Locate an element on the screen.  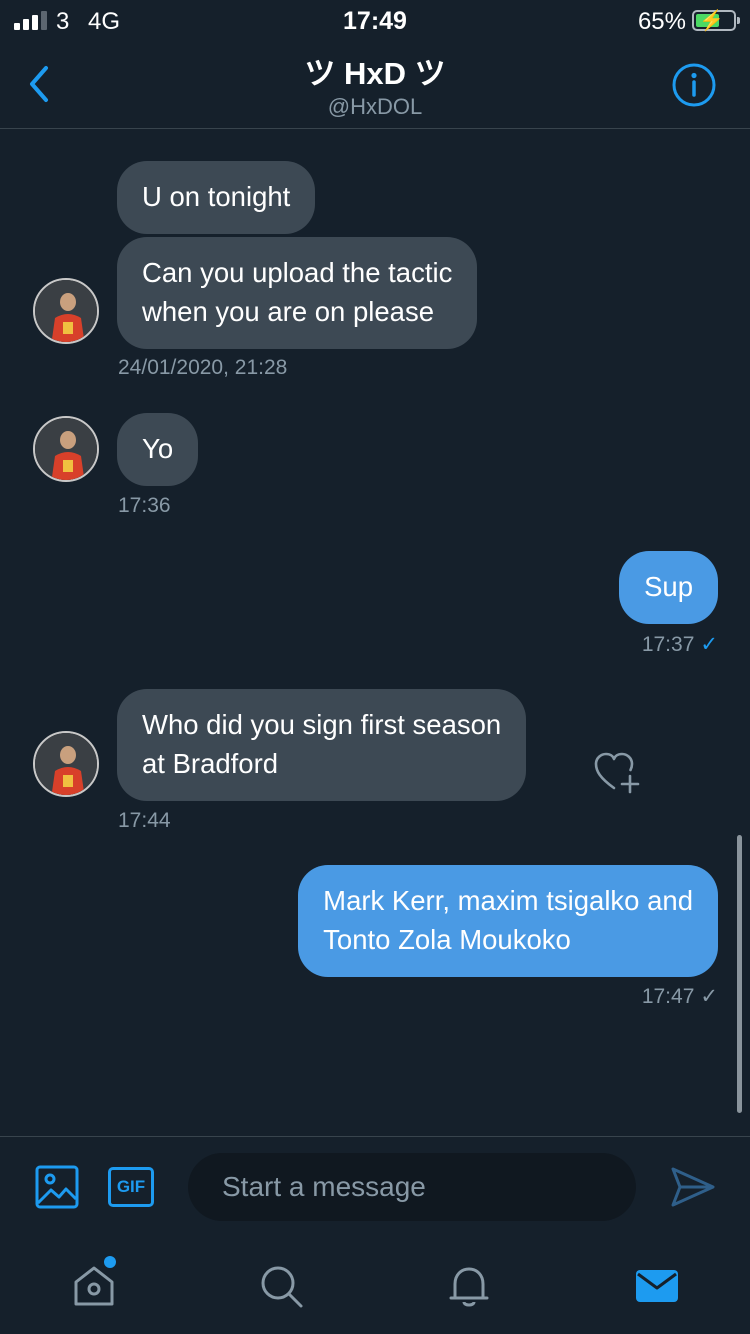
add-media-button is located at coordinates (57, 1187).